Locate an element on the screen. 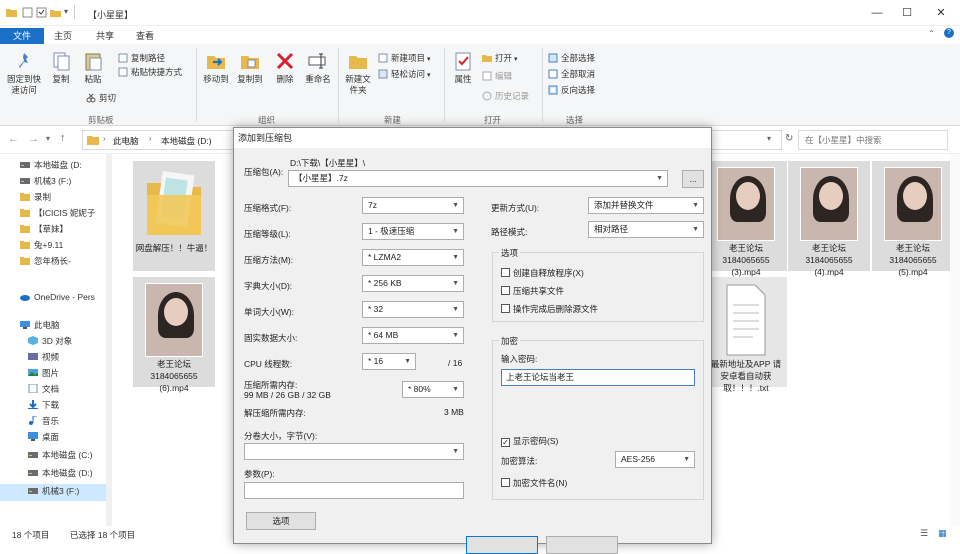 Image resolution: width=960 pixels, height=554 pixels. delete-after-checkbox: 操作完成后删除源文件 is located at coordinates (549, 309).